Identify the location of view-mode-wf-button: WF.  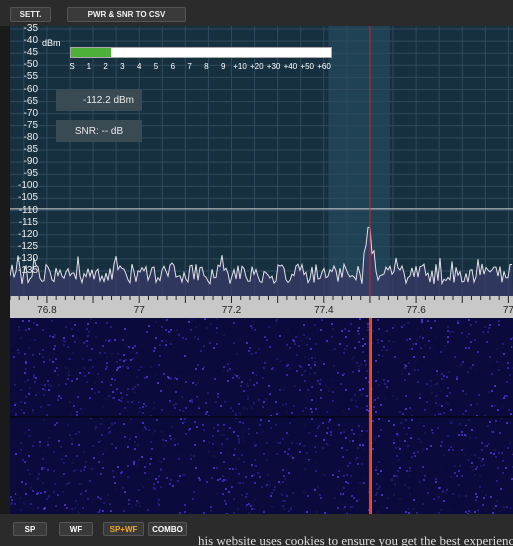
(76, 529).